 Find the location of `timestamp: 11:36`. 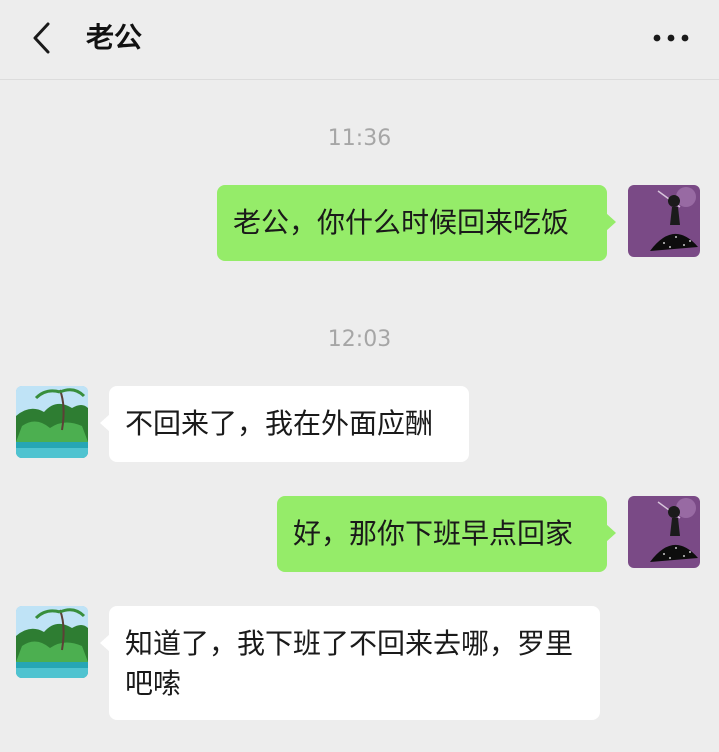

timestamp: 11:36 is located at coordinates (359, 138).